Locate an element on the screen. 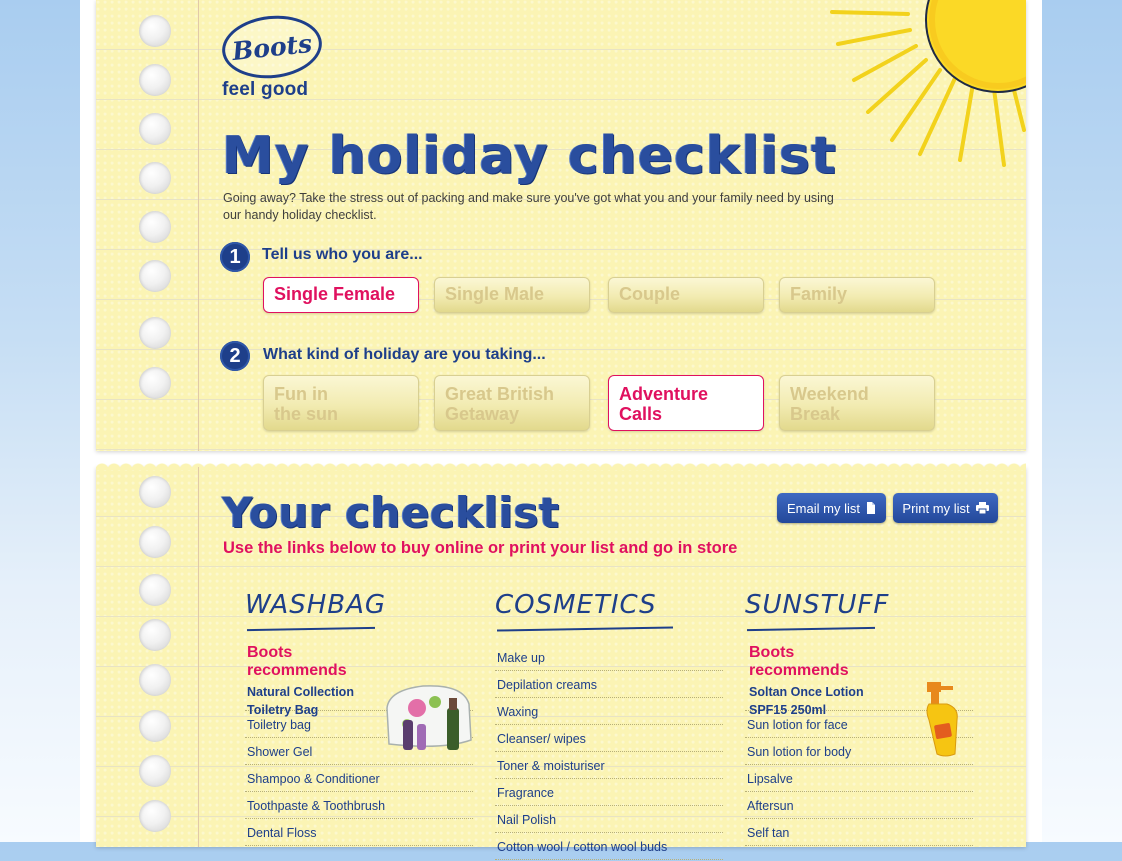  option-adventure-calls: Adventure Calls is located at coordinates (686, 403).